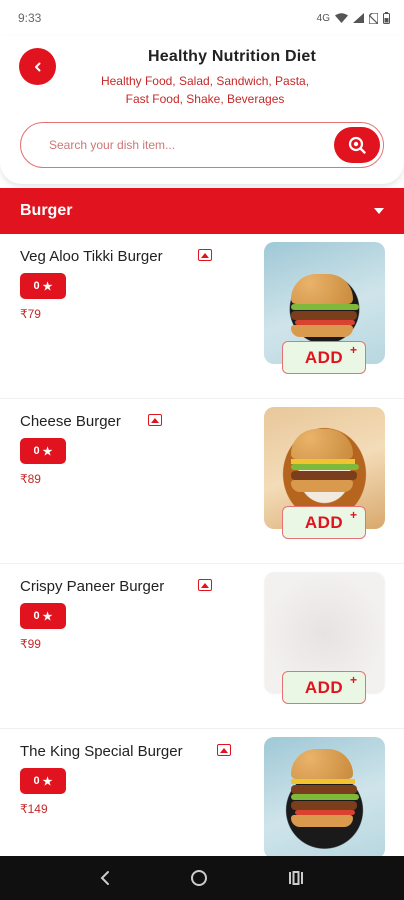 Image resolution: width=404 pixels, height=900 pixels. I want to click on wifi-icon, so click(341, 18).